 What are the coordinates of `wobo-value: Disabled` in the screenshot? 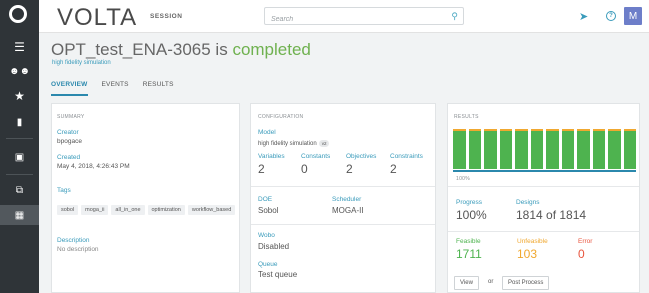 It's located at (274, 246).